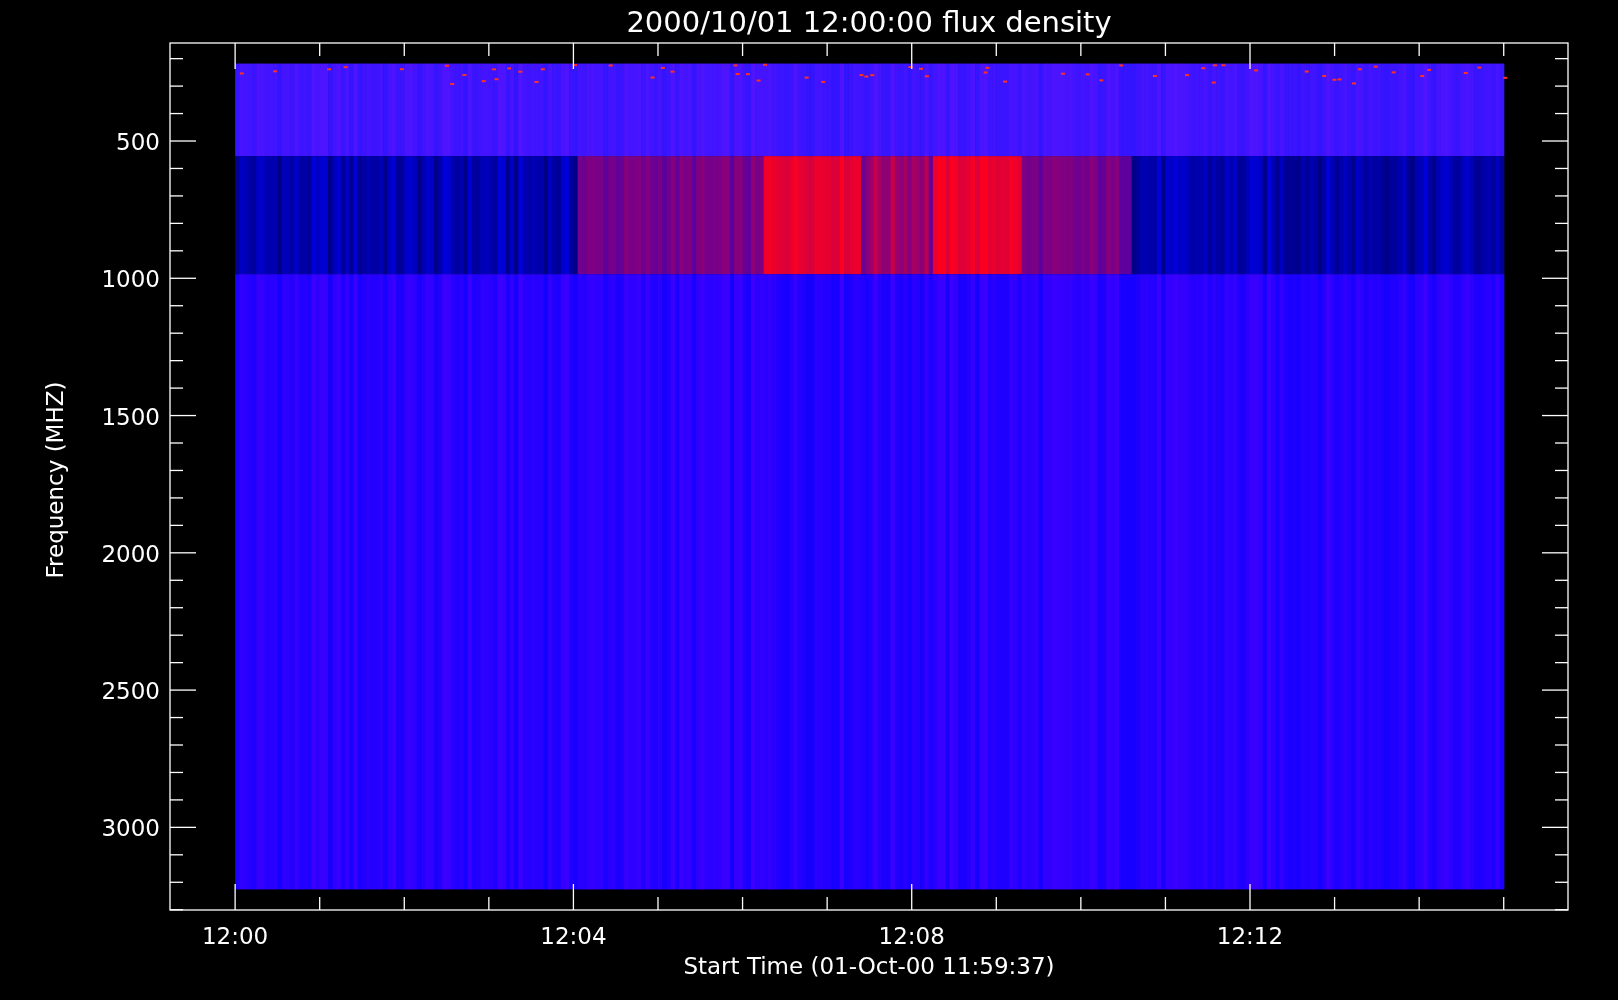  What do you see at coordinates (55, 480) in the screenshot?
I see `y-axis-title: Frequency (MHZ)` at bounding box center [55, 480].